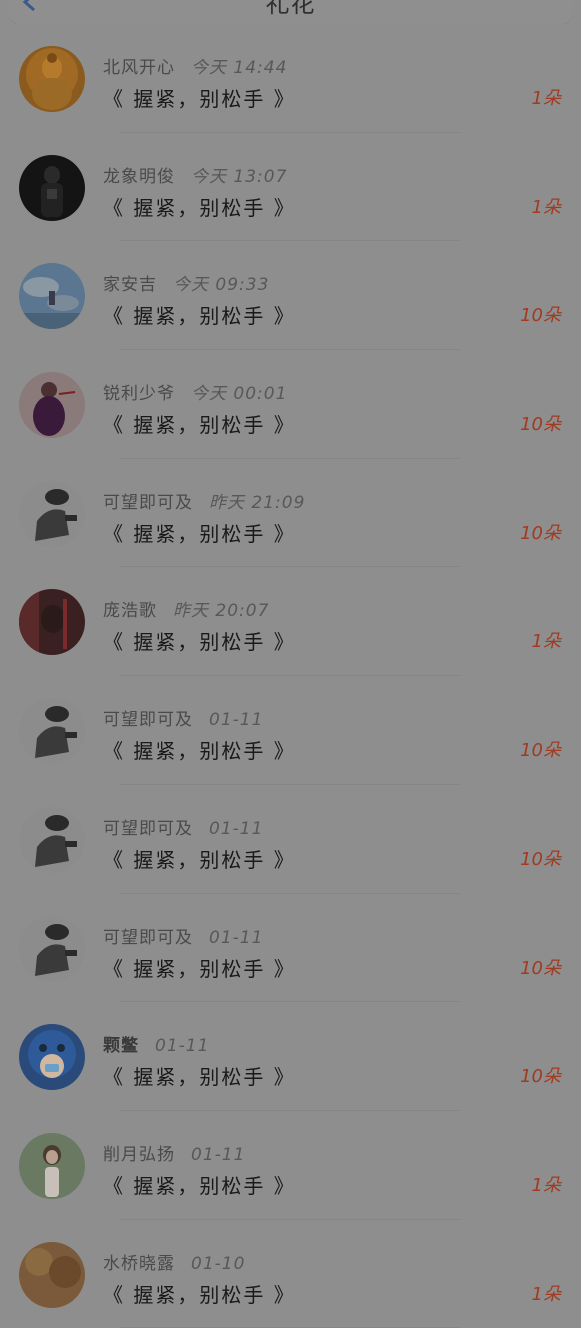 Image resolution: width=581 pixels, height=1328 pixels. I want to click on list-item: 锐利少爷 今天 00:01 《 握紧，别松手 》 10朵, so click(290, 404).